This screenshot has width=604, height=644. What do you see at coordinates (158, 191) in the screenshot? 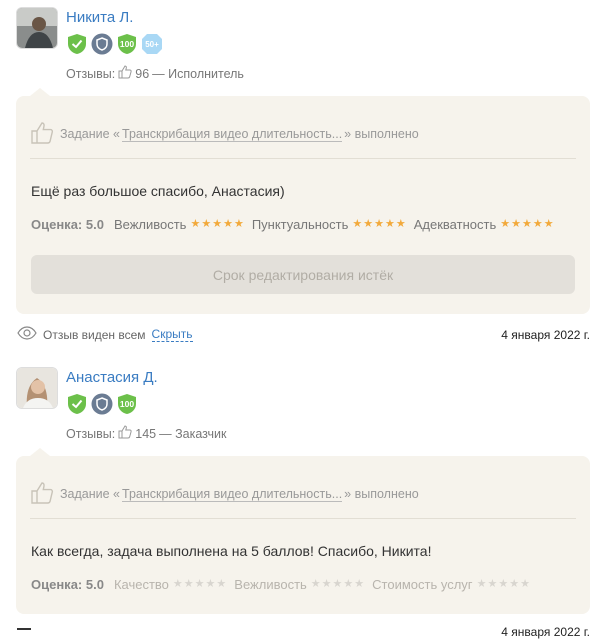
I see `review-comment: Ещё раз большое спасибо, Анастасия)` at bounding box center [158, 191].